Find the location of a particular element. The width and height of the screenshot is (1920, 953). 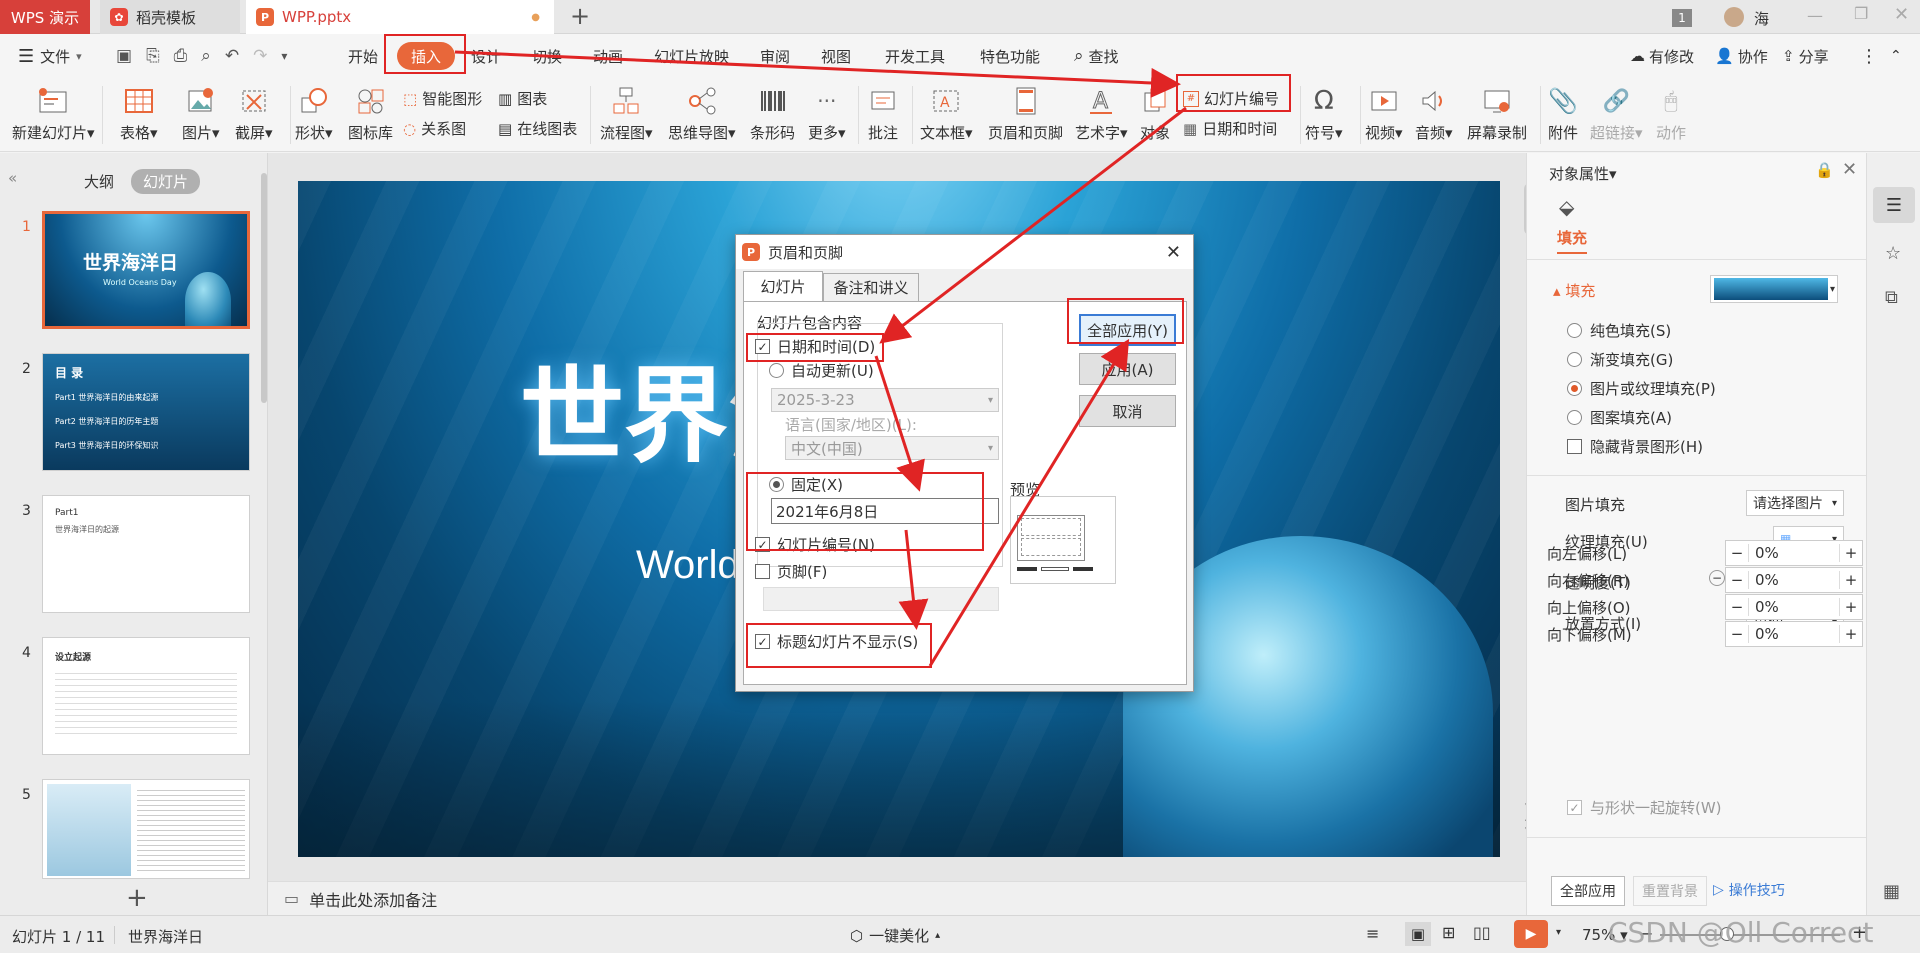

arrow-to-hide-title is located at coordinates (913, 579).